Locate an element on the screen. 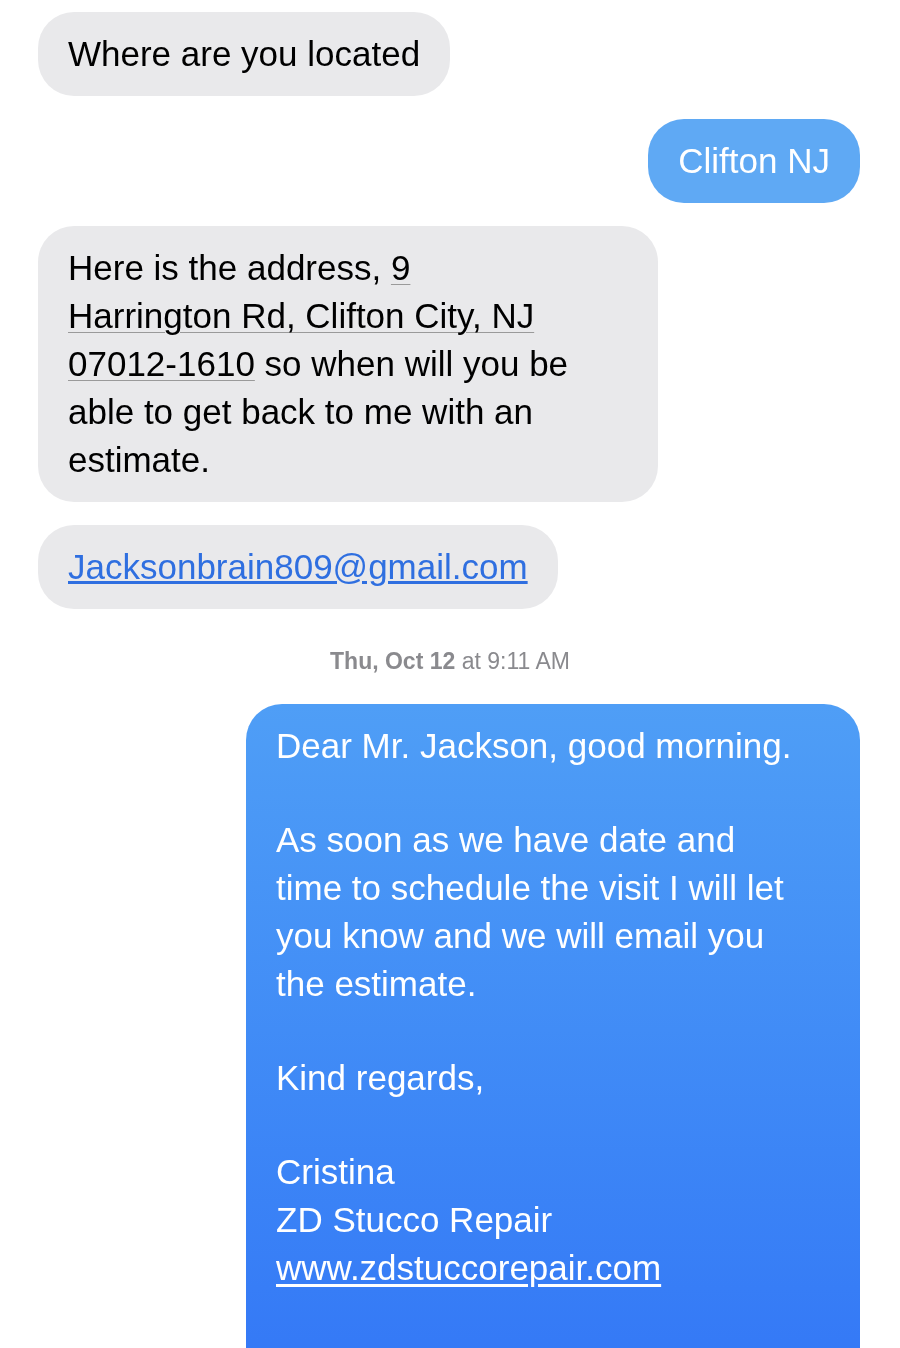 This screenshot has height=1348, width=900. message-text: Clifton NJ is located at coordinates (754, 161).